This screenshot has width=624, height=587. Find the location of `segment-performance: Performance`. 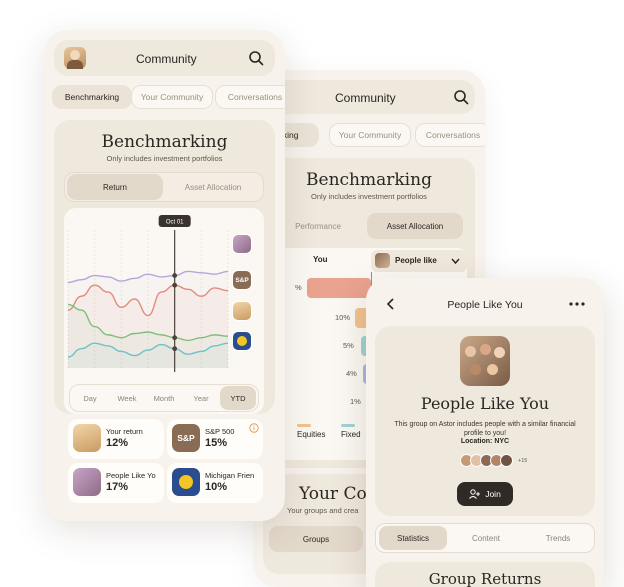

segment-performance: Performance is located at coordinates (318, 226).